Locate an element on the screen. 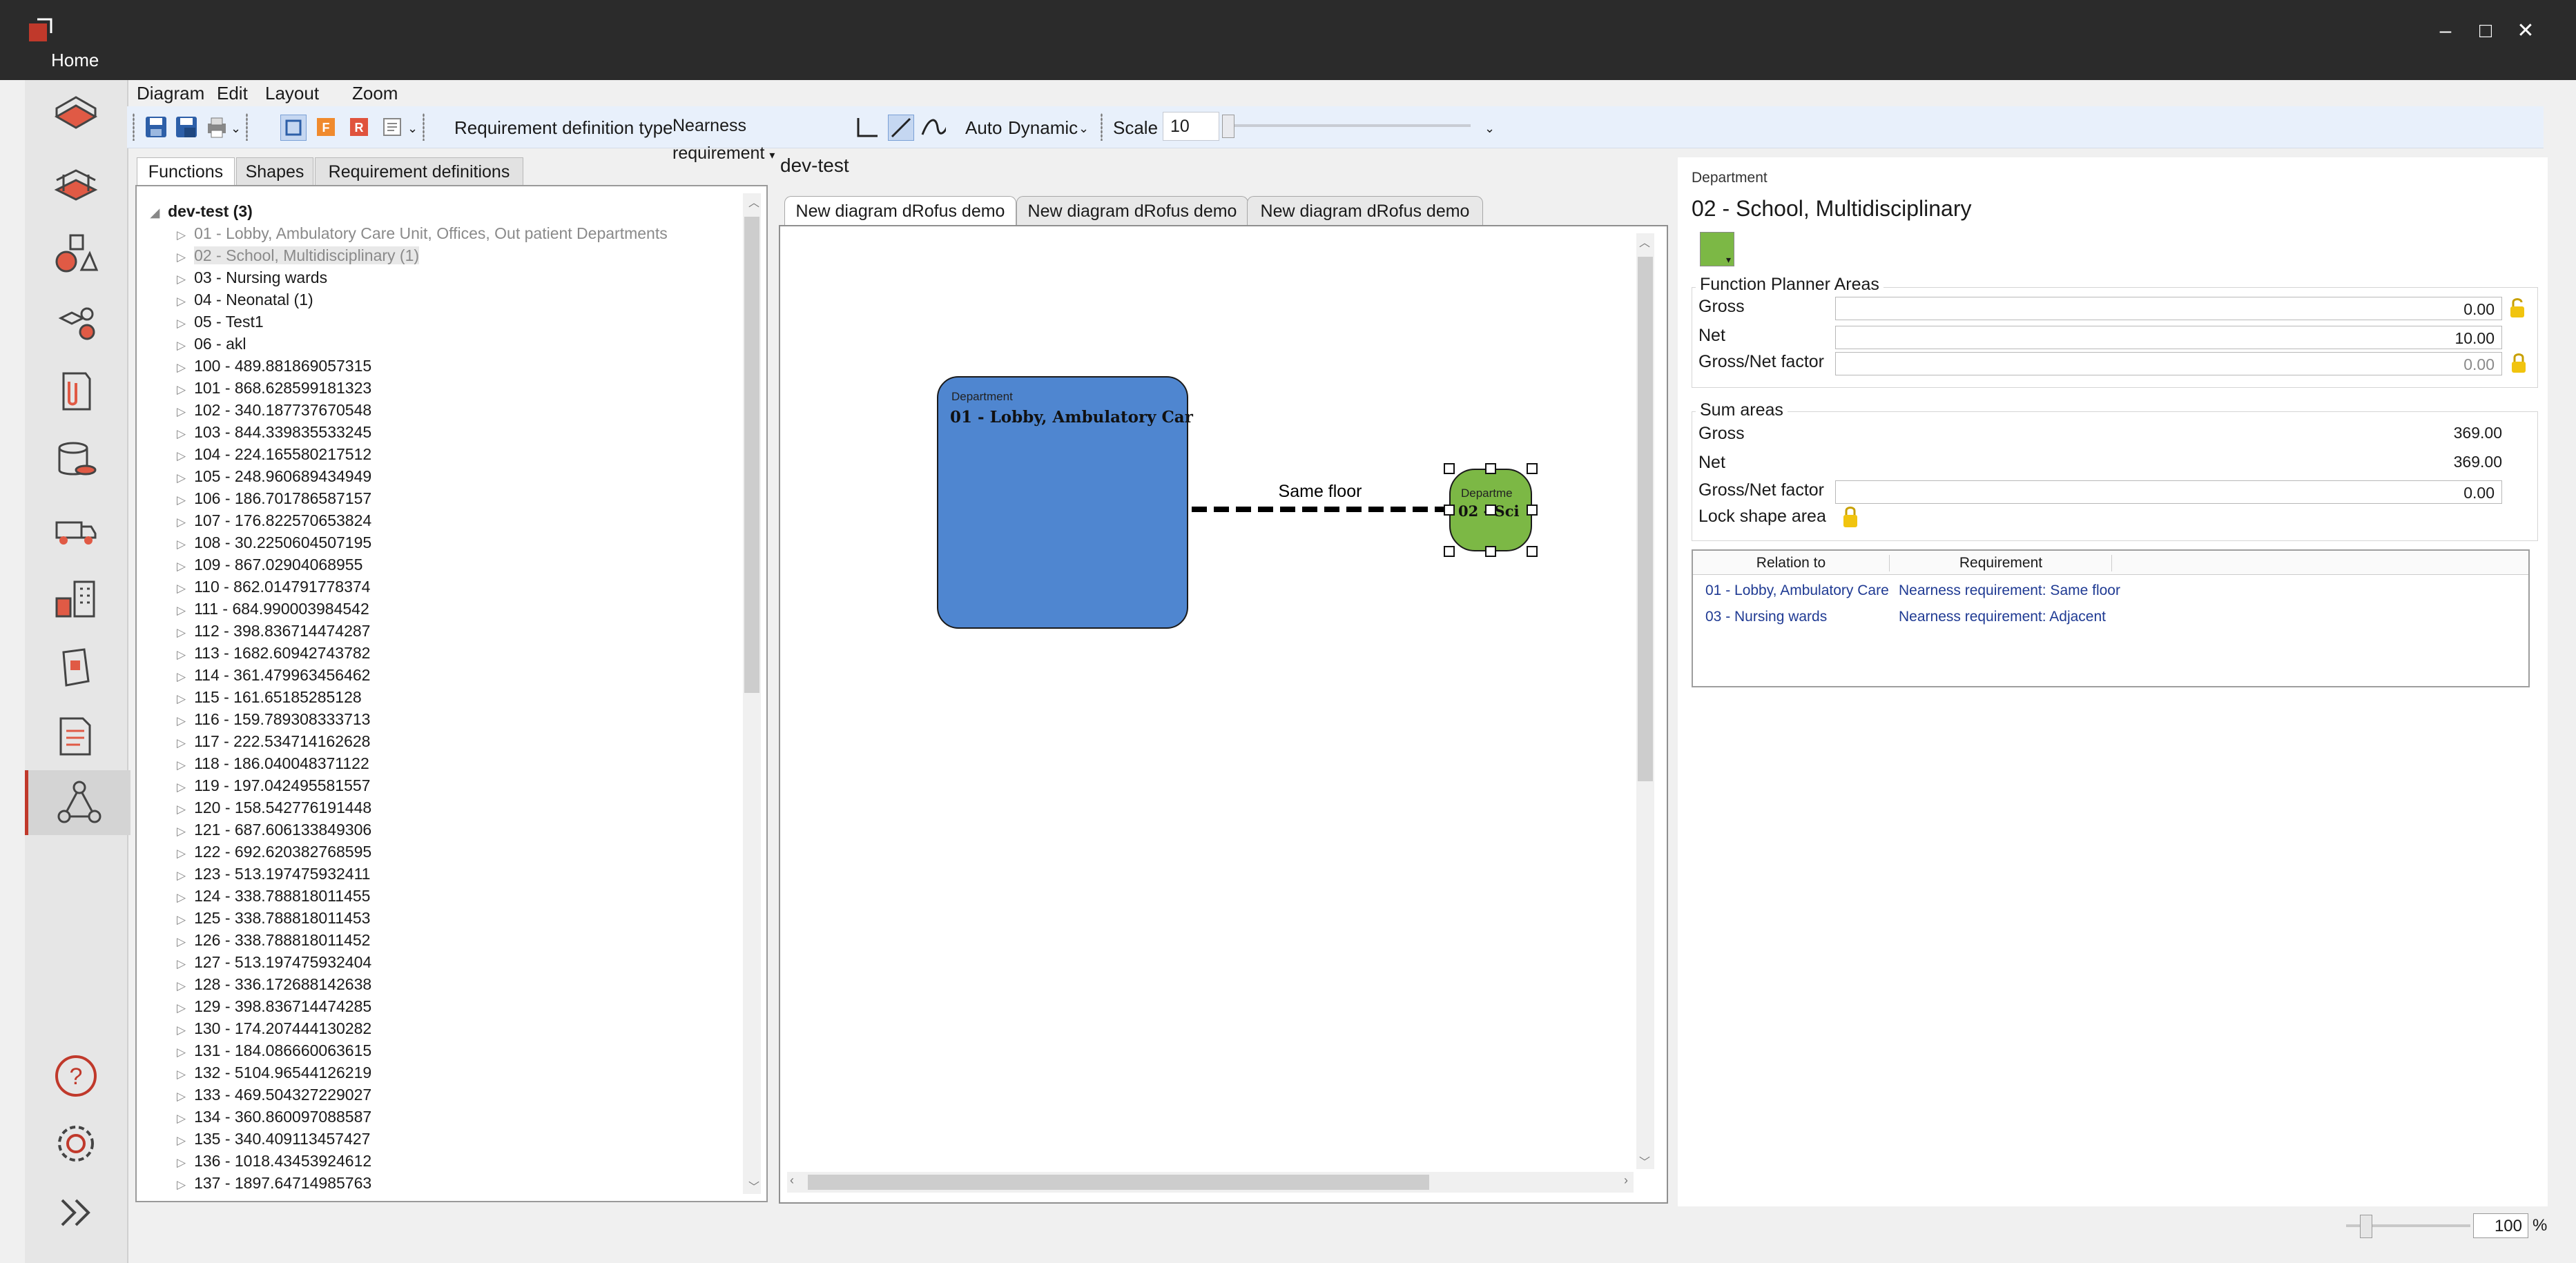  tree-item: ▷ 126 - 338.788818011452 is located at coordinates (274, 940).